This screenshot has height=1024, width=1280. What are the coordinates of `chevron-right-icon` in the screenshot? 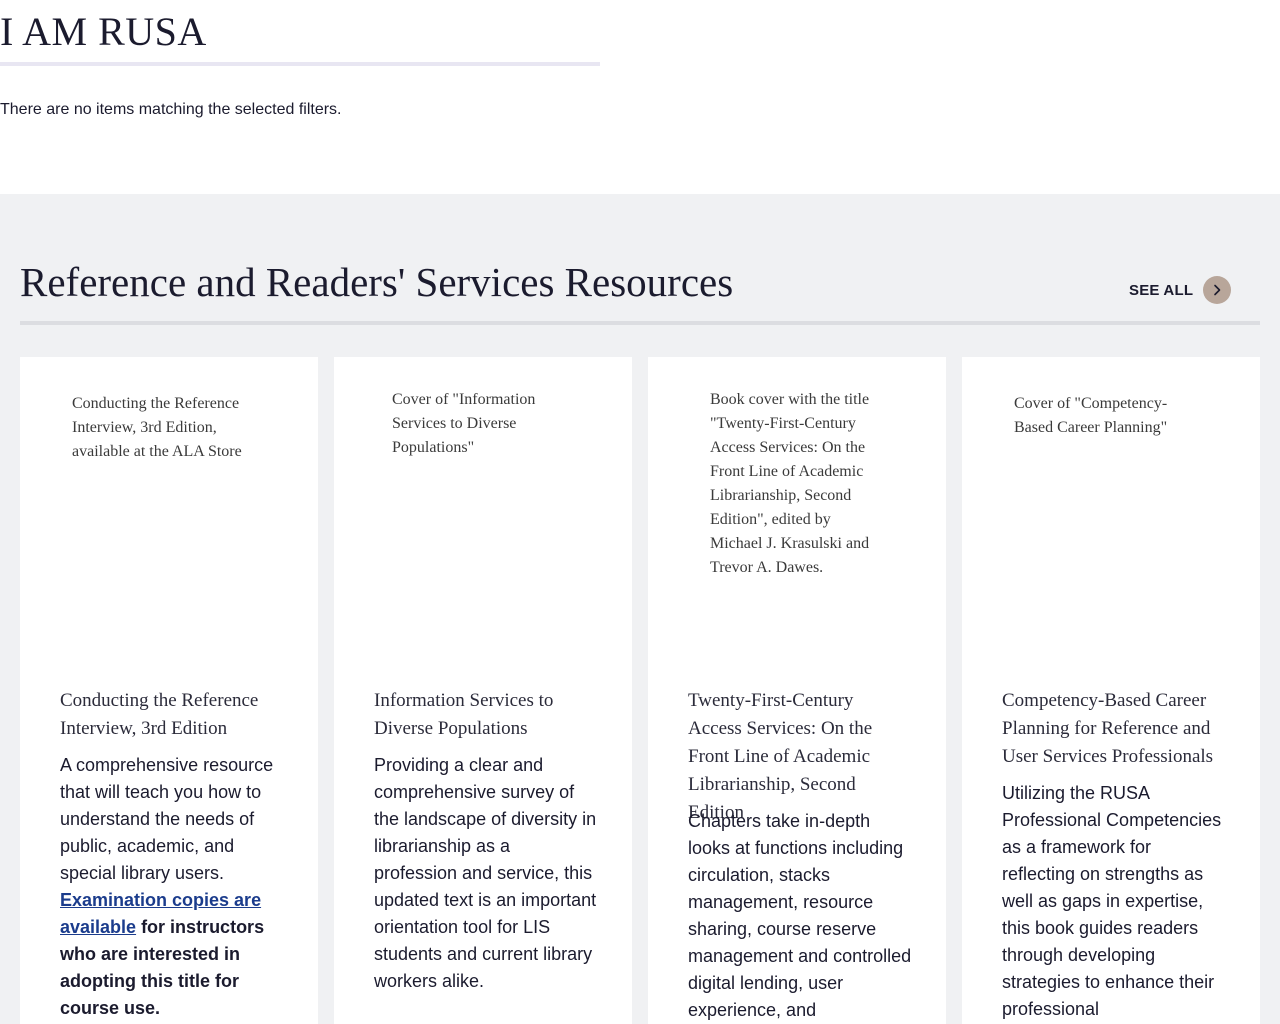 It's located at (1217, 290).